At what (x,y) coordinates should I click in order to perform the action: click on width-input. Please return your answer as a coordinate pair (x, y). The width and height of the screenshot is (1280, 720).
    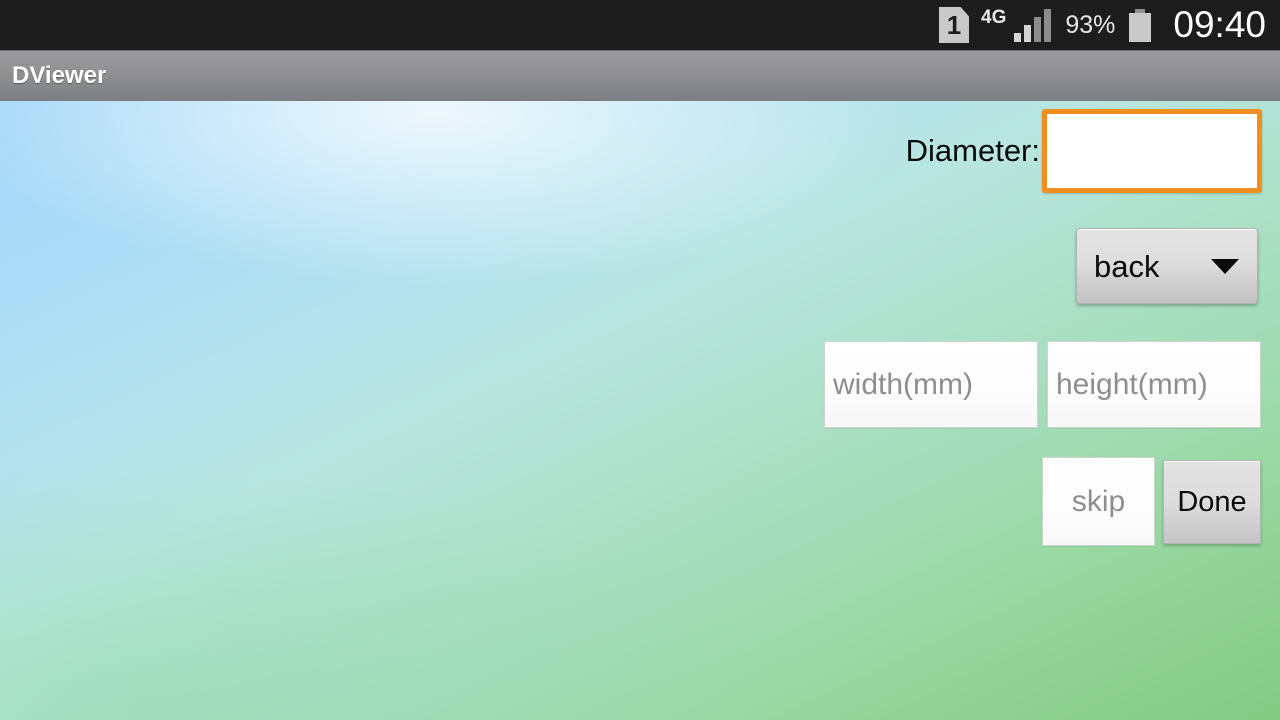
    Looking at the image, I should click on (931, 384).